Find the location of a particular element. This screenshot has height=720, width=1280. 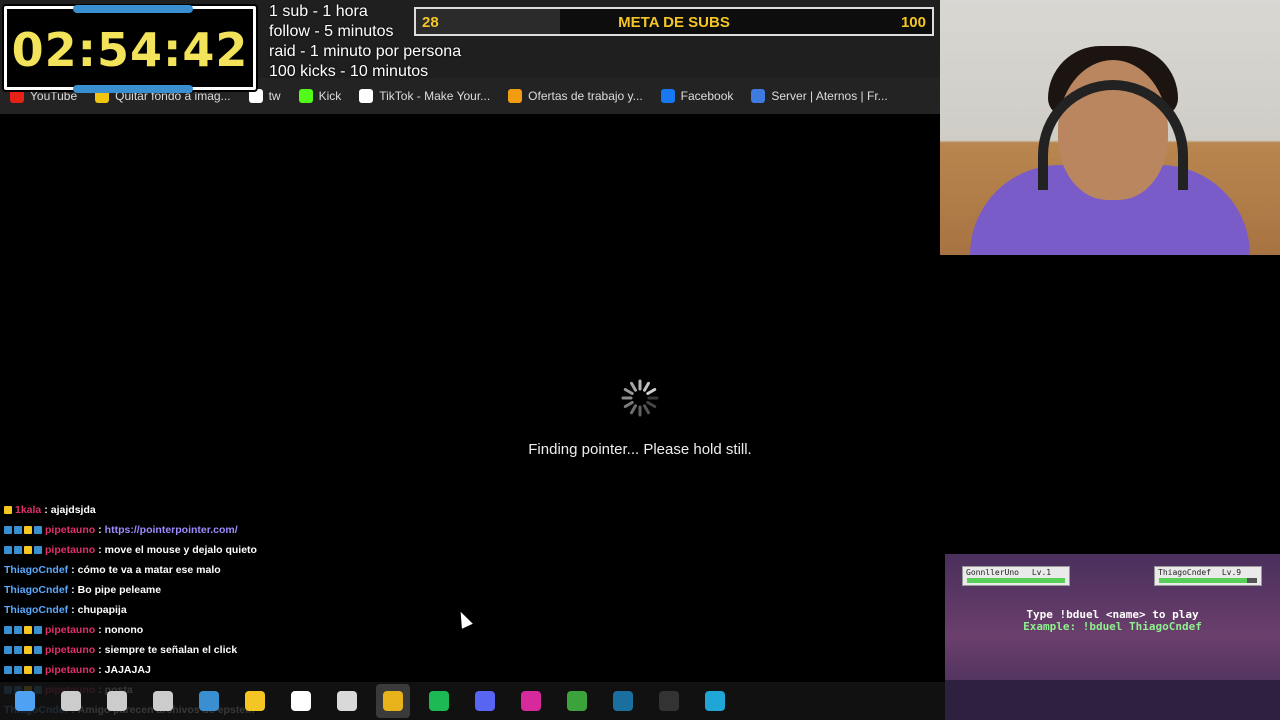

chat-message: ThiagoCndef : Bo pipe peleame is located at coordinates (83, 590).